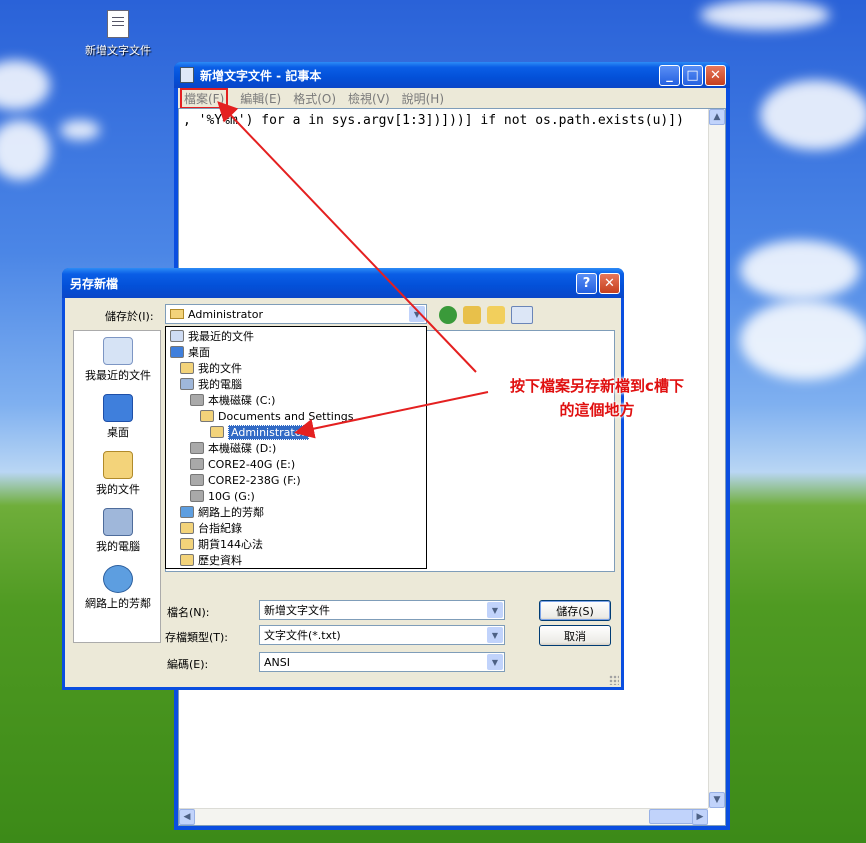 The height and width of the screenshot is (843, 866). I want to click on dropdown-item: 我最近的文件, so click(296, 336).